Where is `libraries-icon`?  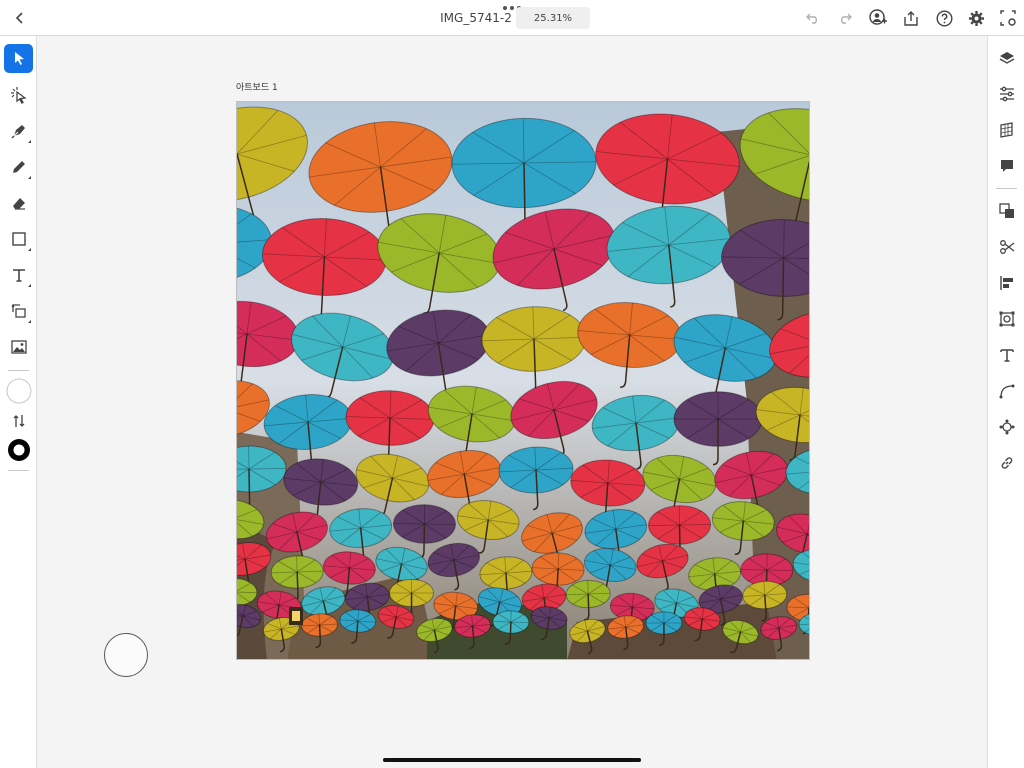
libraries-icon is located at coordinates (1006, 130).